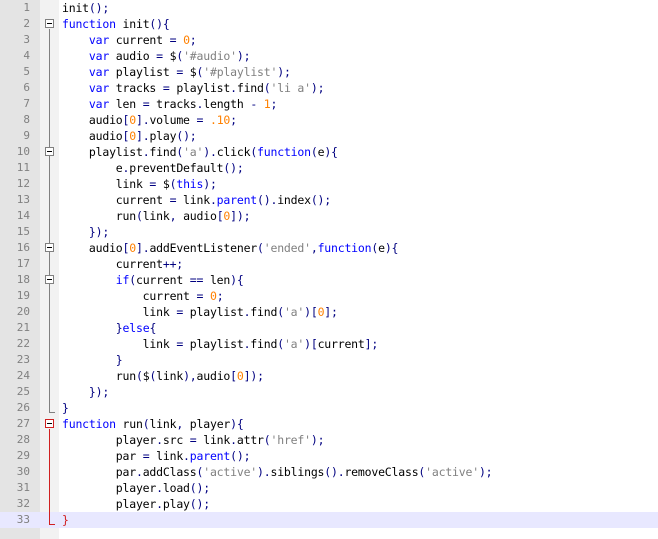 The image size is (658, 539). What do you see at coordinates (220, 344) in the screenshot?
I see `code-text: link = playlist.find('a')[current];` at bounding box center [220, 344].